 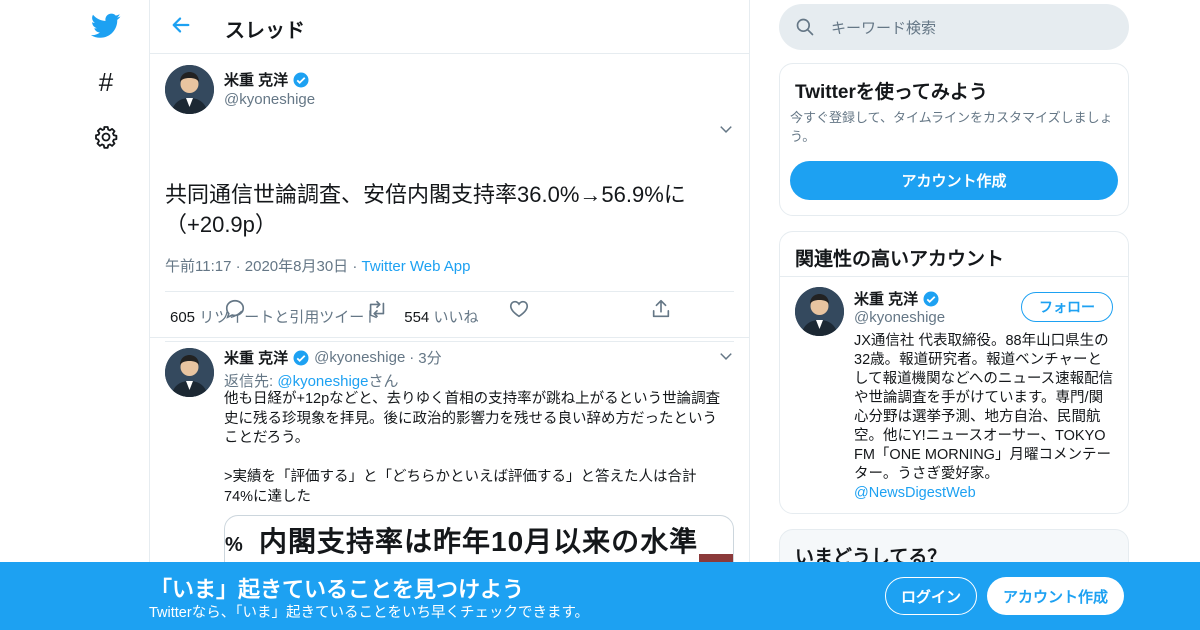 What do you see at coordinates (891, 92) in the screenshot?
I see `signup-box-title: Twitterを使ってみよう` at bounding box center [891, 92].